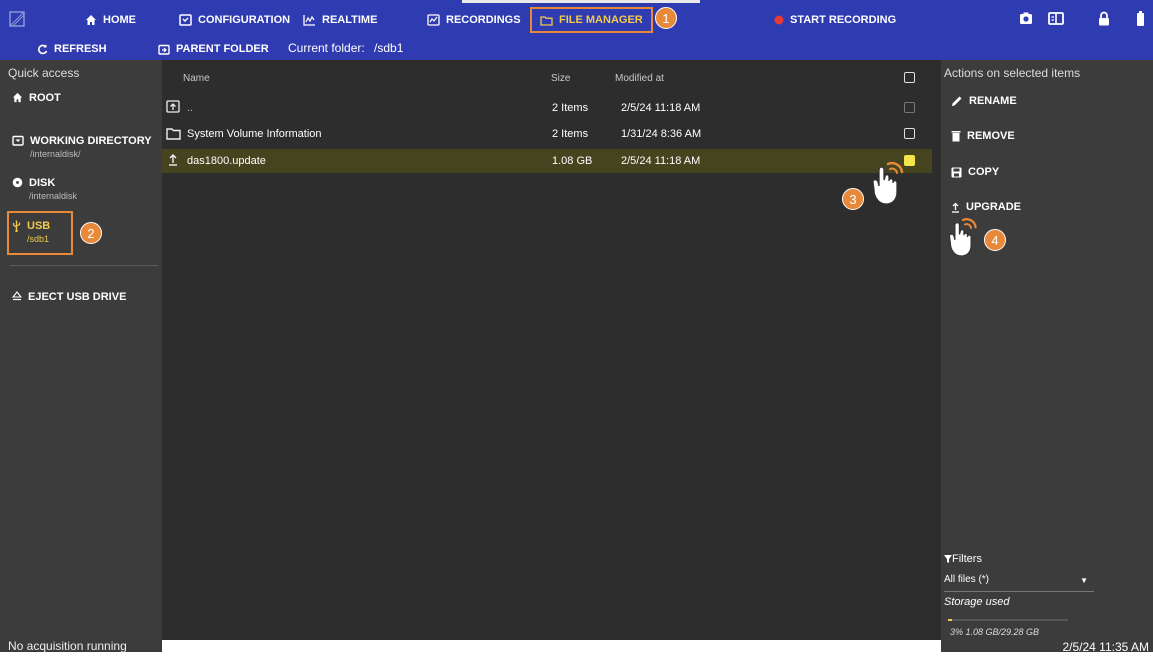 The image size is (1153, 656). Describe the element at coordinates (955, 207) in the screenshot. I see `upgrade-icon` at that location.